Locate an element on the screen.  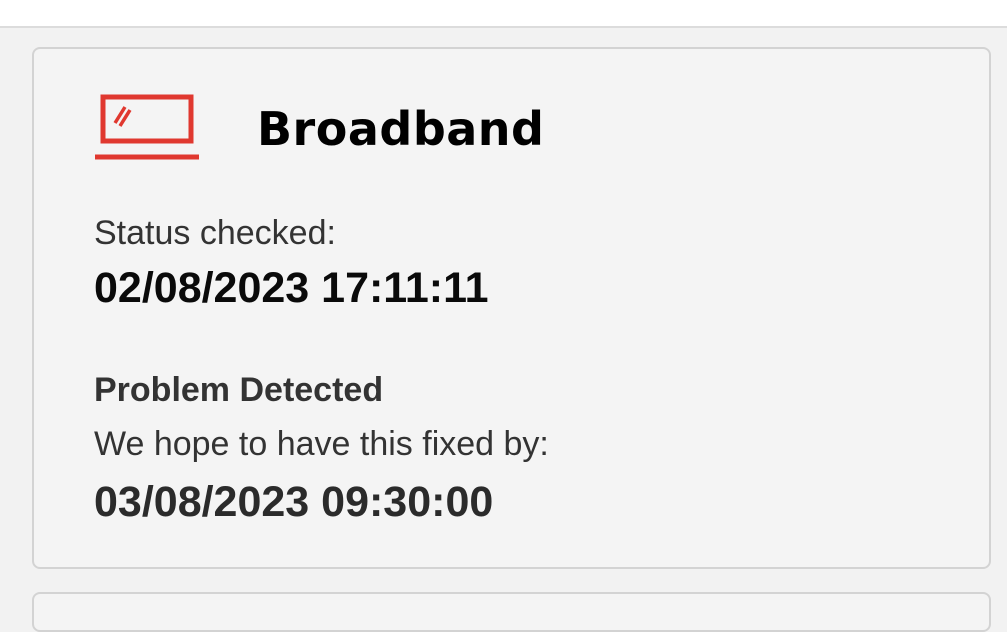
broadband-laptop-icon is located at coordinates (147, 127).